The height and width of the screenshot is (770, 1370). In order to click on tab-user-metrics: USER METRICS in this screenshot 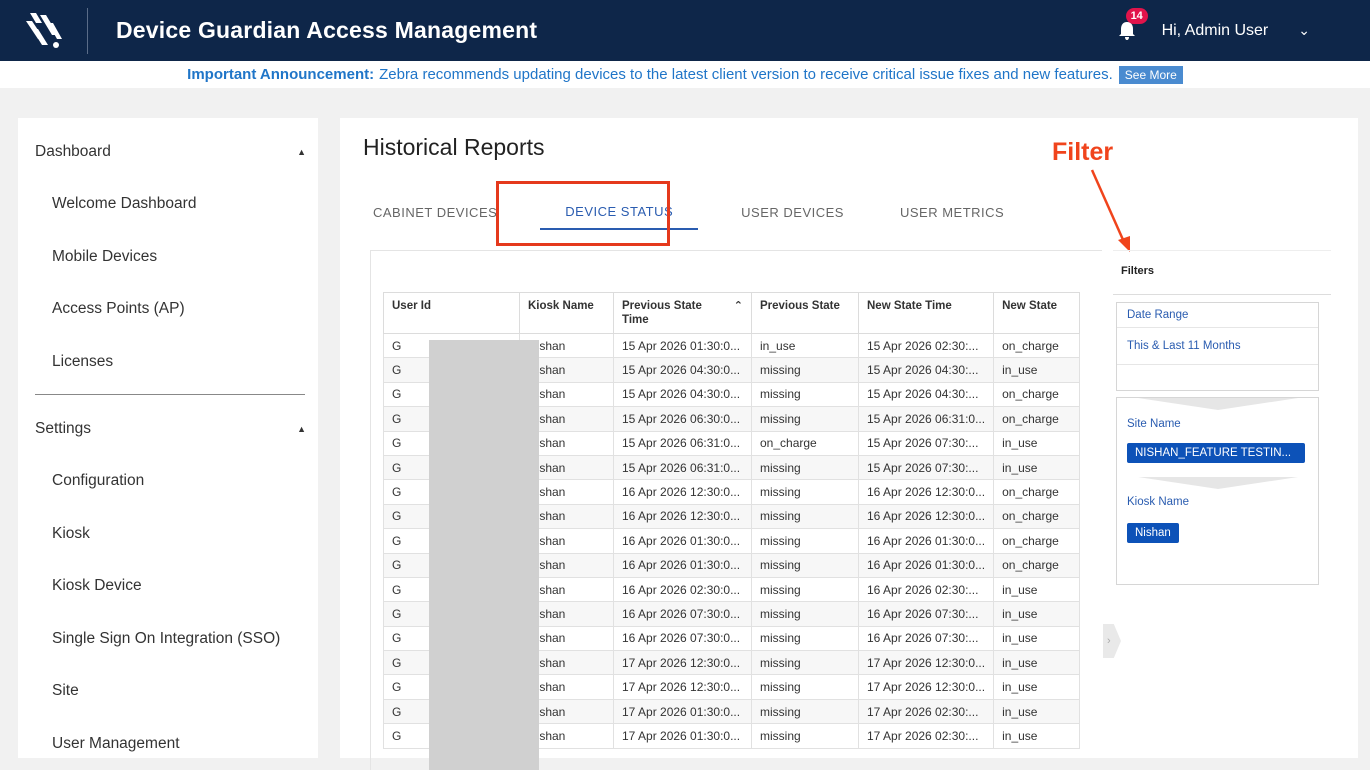, I will do `click(952, 212)`.